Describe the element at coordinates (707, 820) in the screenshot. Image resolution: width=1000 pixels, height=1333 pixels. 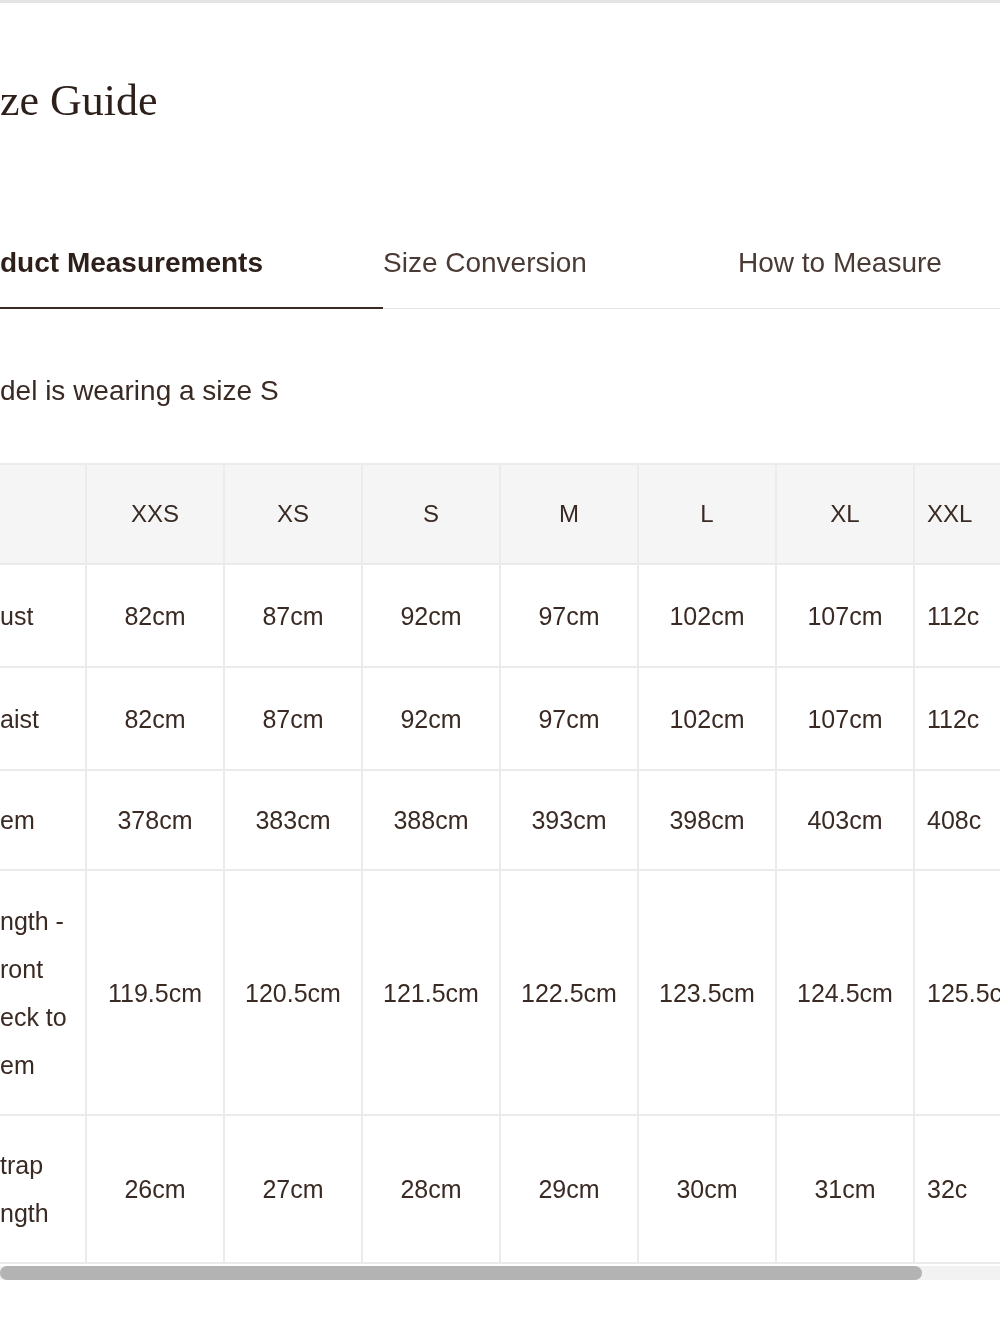
I see `table-cell: 398cm` at that location.